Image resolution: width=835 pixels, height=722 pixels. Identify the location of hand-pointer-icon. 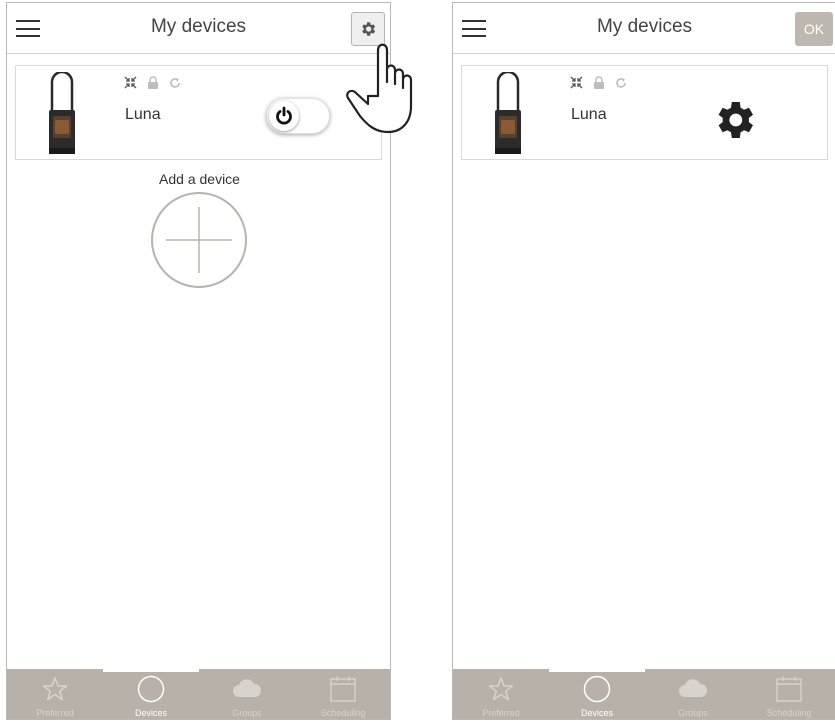
(379, 88).